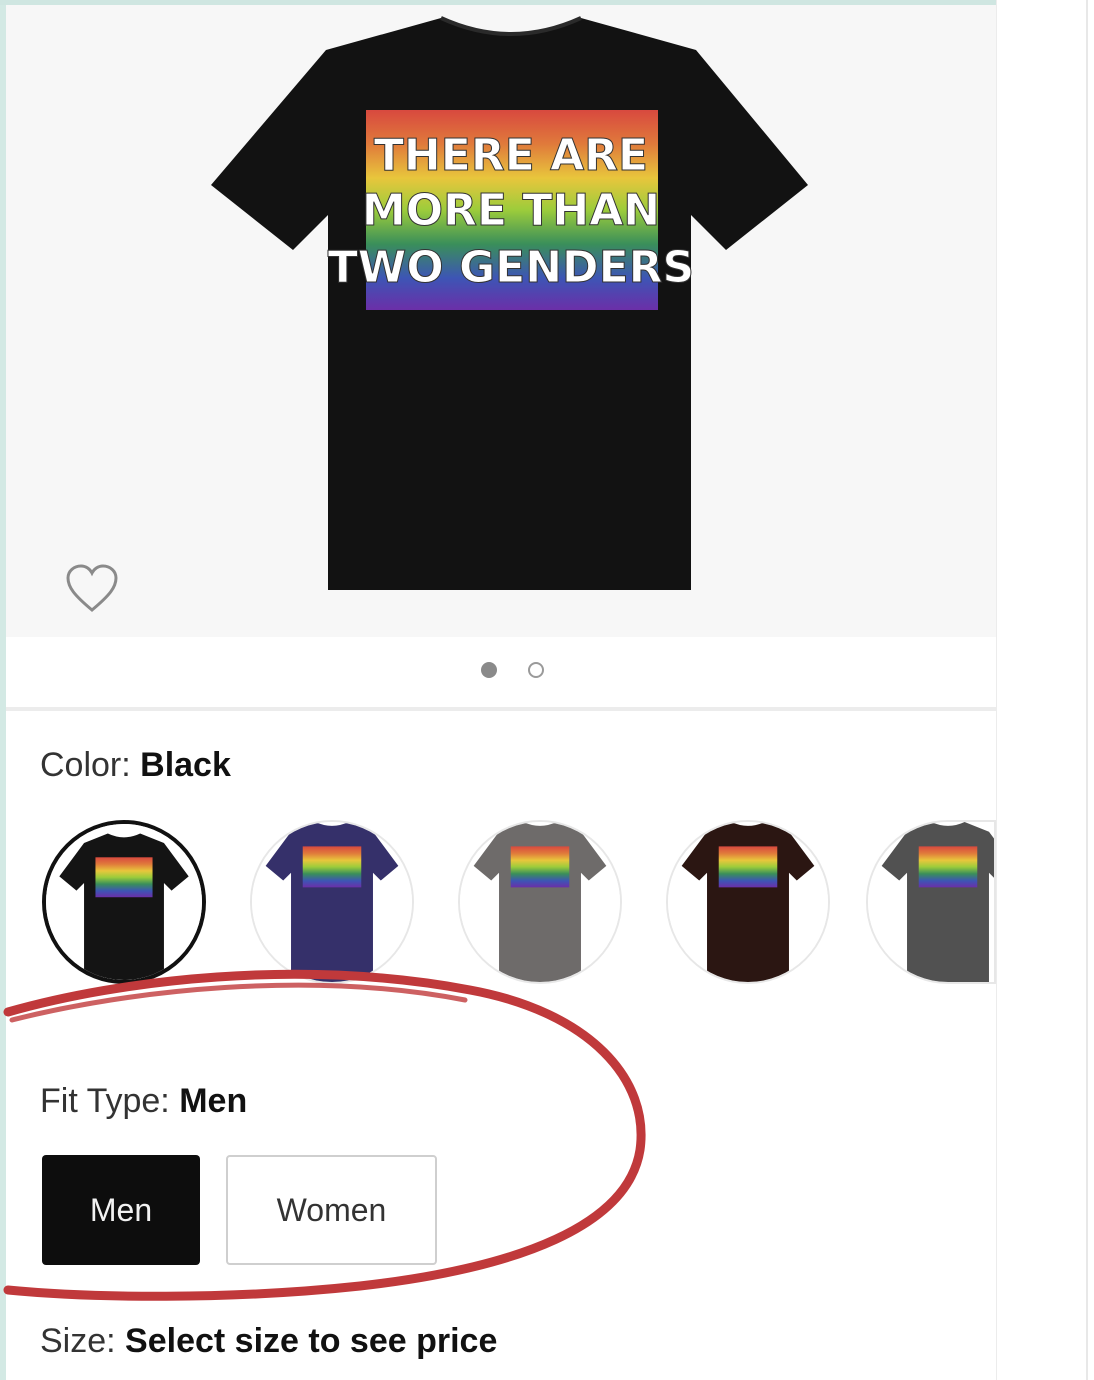  What do you see at coordinates (536, 670) in the screenshot?
I see `carousel-dot` at bounding box center [536, 670].